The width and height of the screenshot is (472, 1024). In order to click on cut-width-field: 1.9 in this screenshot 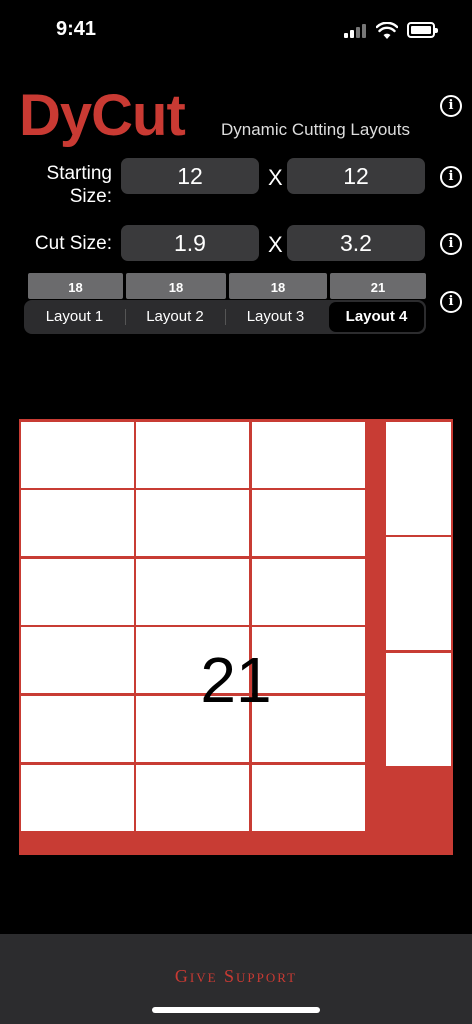, I will do `click(190, 243)`.